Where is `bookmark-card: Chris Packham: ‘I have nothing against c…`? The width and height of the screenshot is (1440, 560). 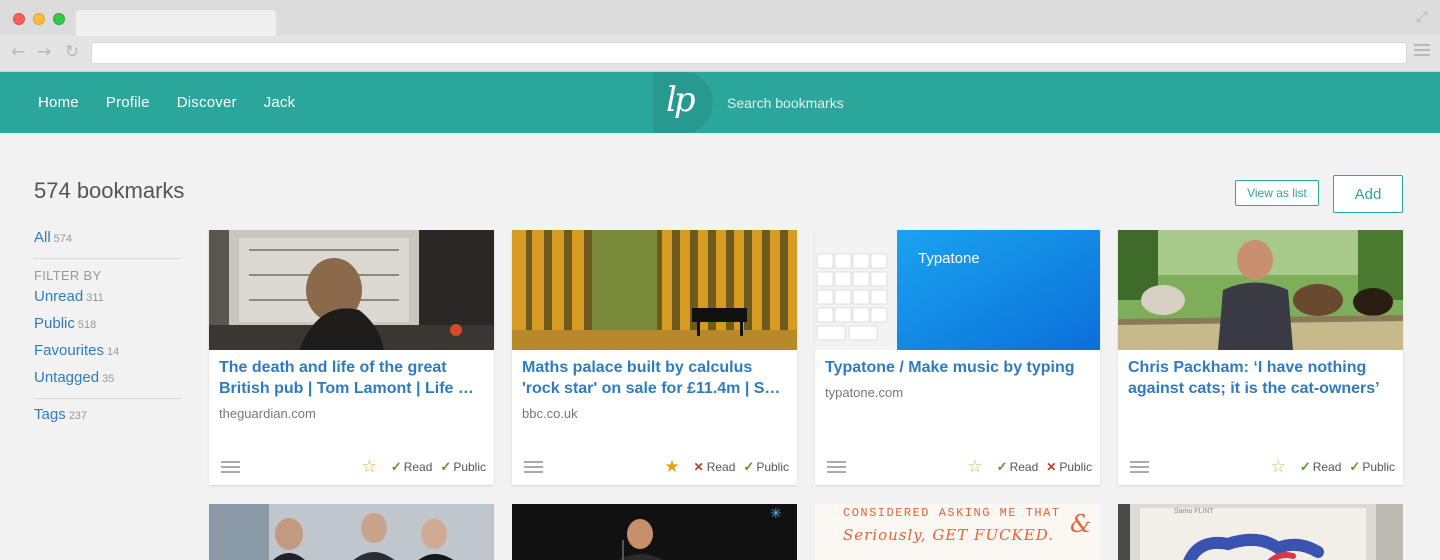 bookmark-card: Chris Packham: ‘I have nothing against c… is located at coordinates (1260, 357).